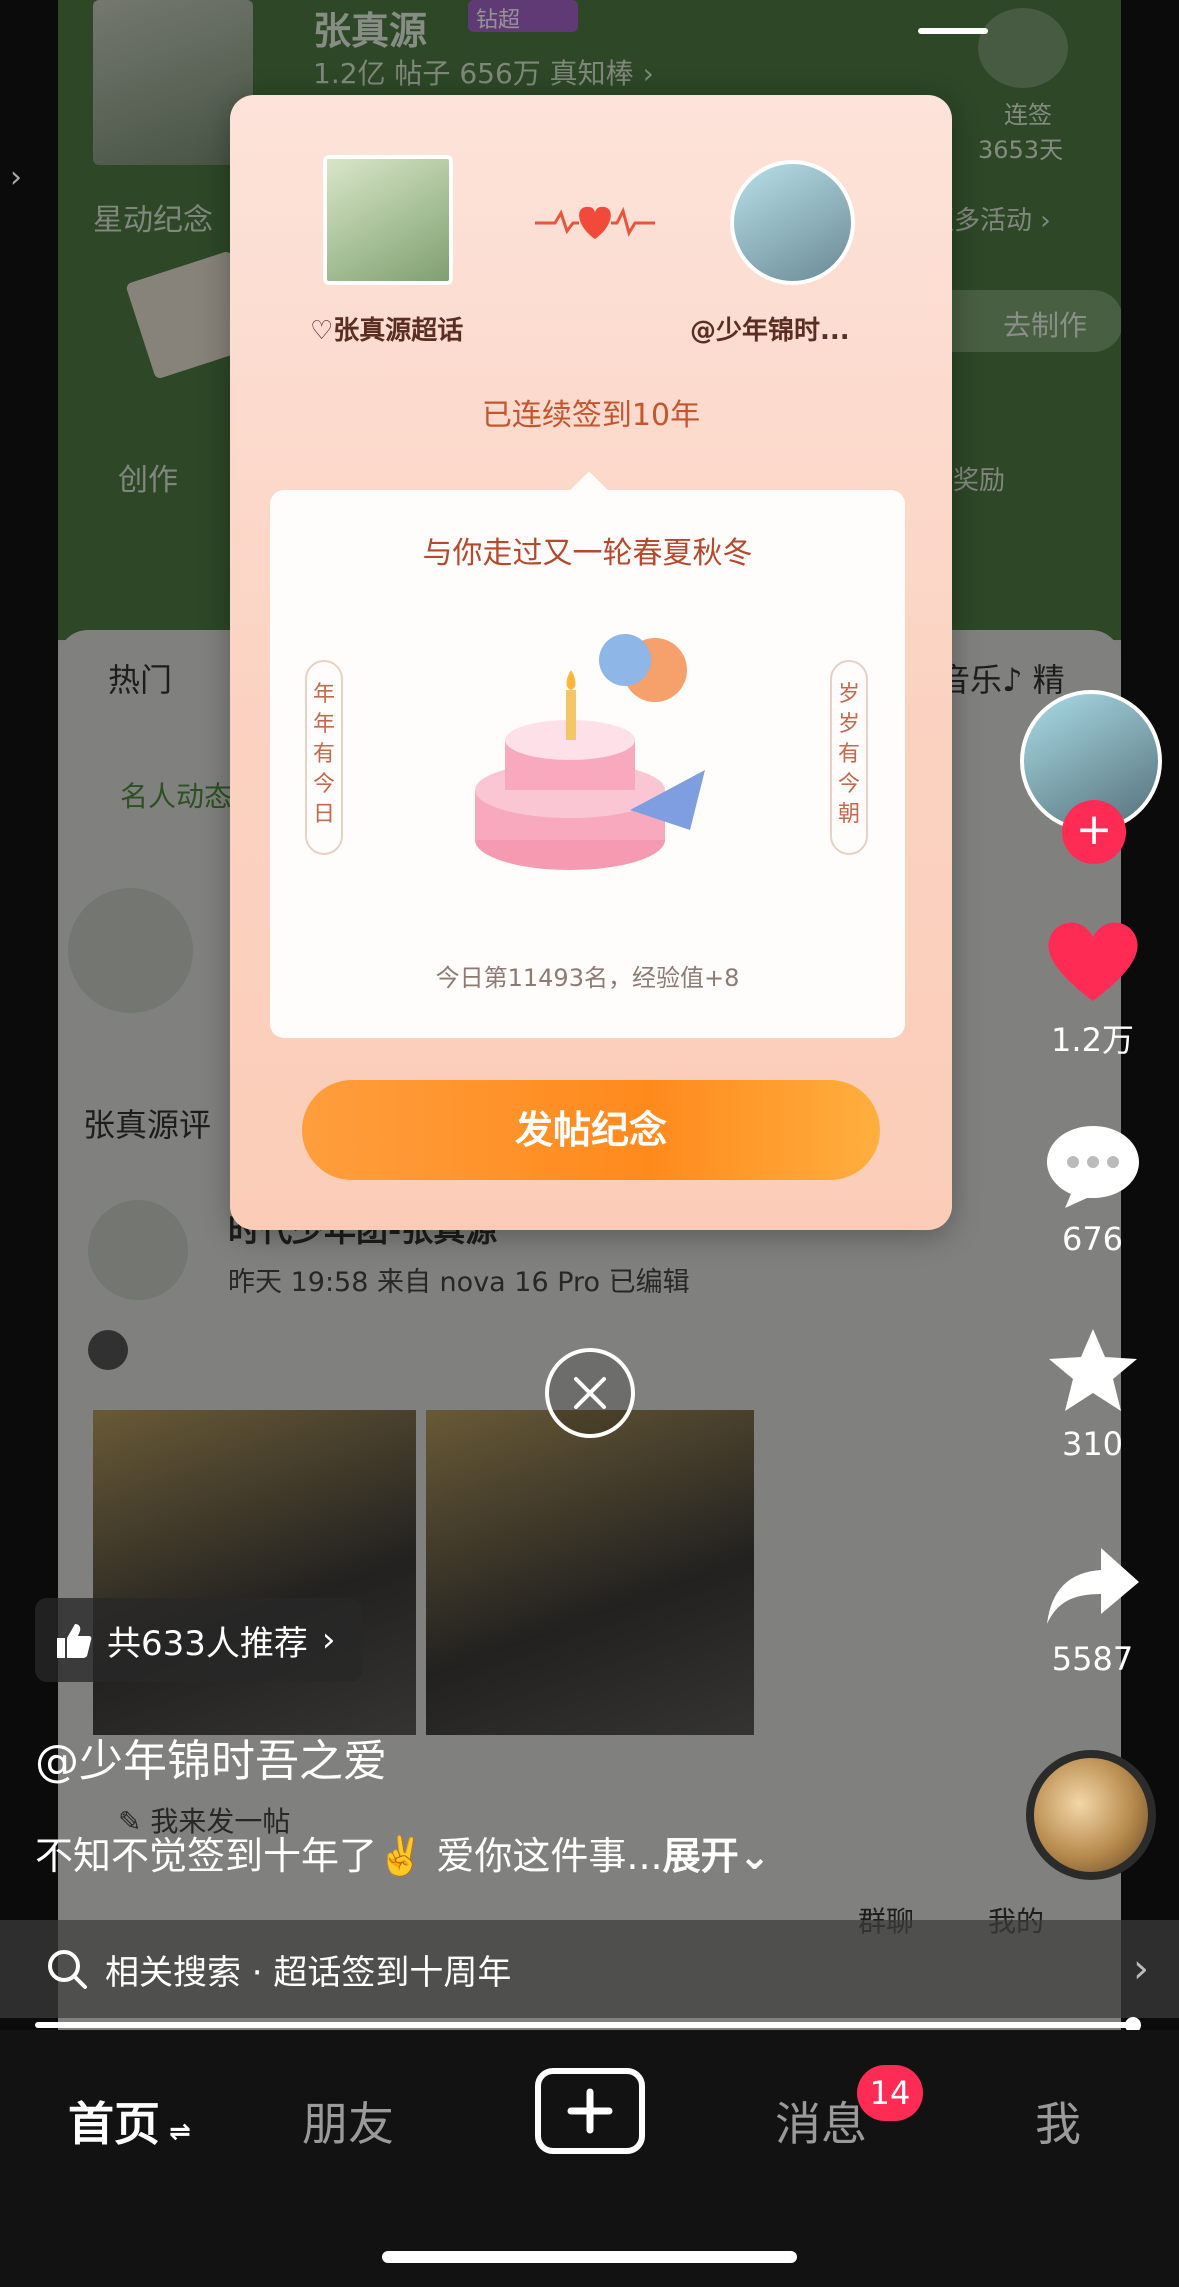 Image resolution: width=1179 pixels, height=2287 pixels. What do you see at coordinates (1092, 1040) in the screenshot?
I see `like-count: 1.2万` at bounding box center [1092, 1040].